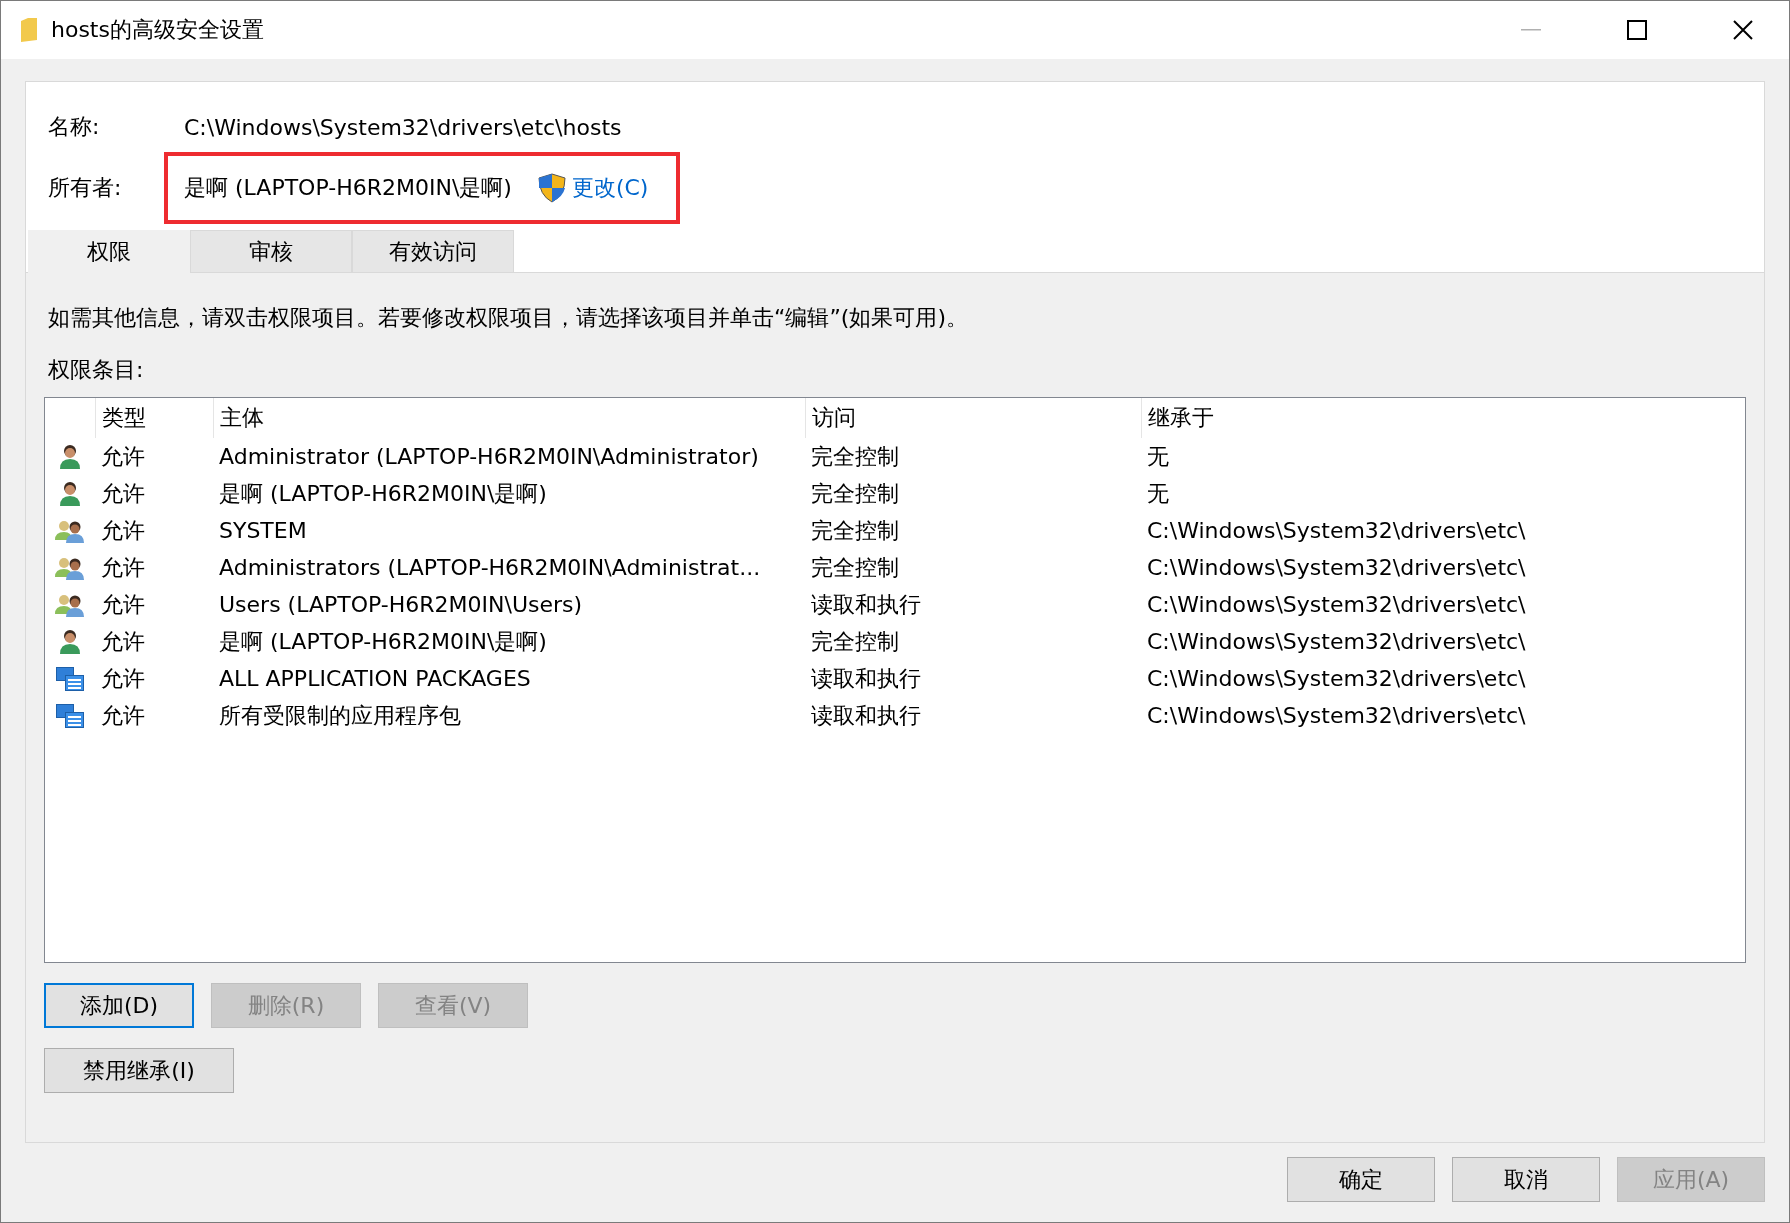 This screenshot has height=1223, width=1790. What do you see at coordinates (1637, 30) in the screenshot?
I see `maximize-icon` at bounding box center [1637, 30].